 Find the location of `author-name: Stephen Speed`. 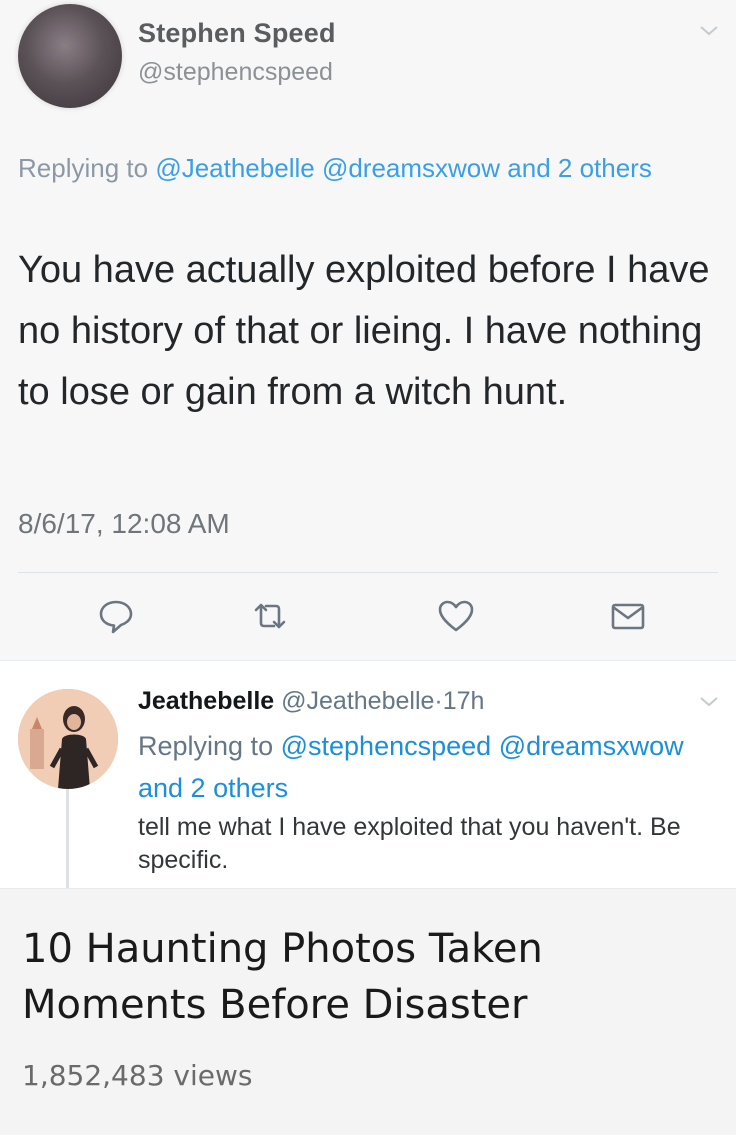

author-name: Stephen Speed is located at coordinates (237, 33).